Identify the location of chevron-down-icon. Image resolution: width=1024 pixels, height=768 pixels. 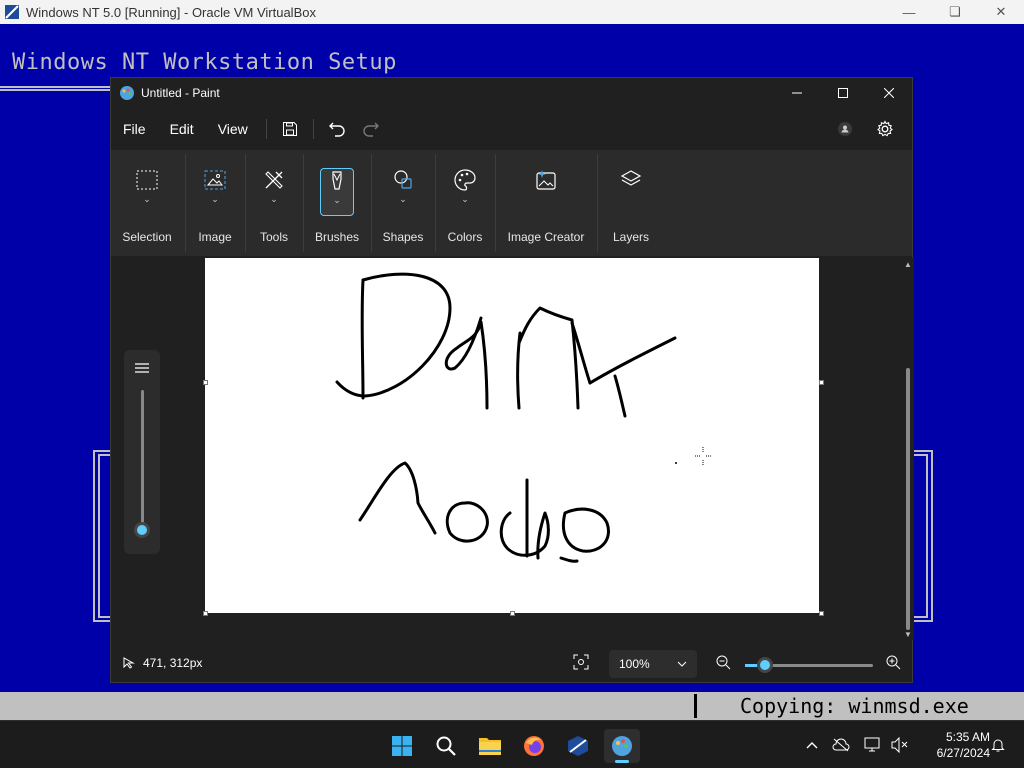
(682, 664).